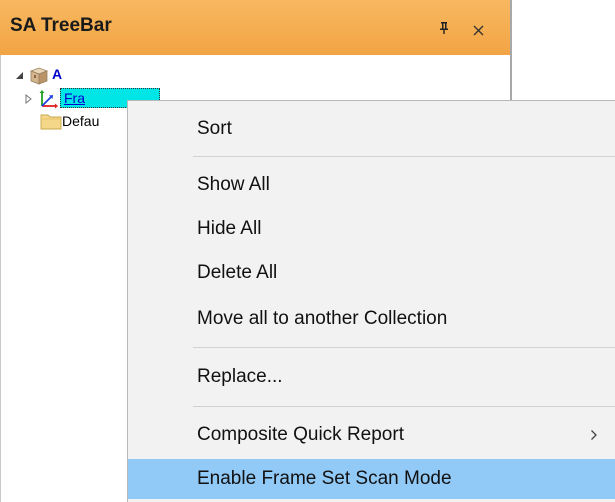 The width and height of the screenshot is (615, 502). What do you see at coordinates (324, 478) in the screenshot?
I see `menu-item-label: Enable Frame Set Scan Mode` at bounding box center [324, 478].